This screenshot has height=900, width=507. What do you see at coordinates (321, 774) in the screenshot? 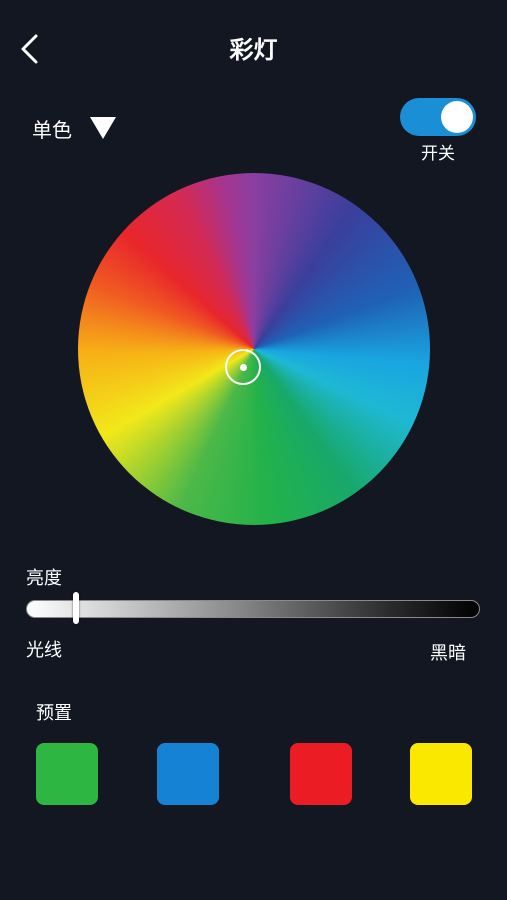
I see `preset-swatch-red` at bounding box center [321, 774].